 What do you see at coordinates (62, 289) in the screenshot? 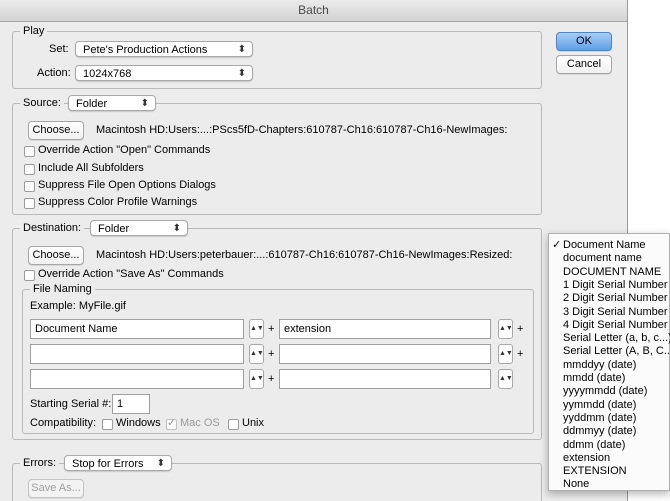
I see `file-naming-legend: File Naming` at bounding box center [62, 289].